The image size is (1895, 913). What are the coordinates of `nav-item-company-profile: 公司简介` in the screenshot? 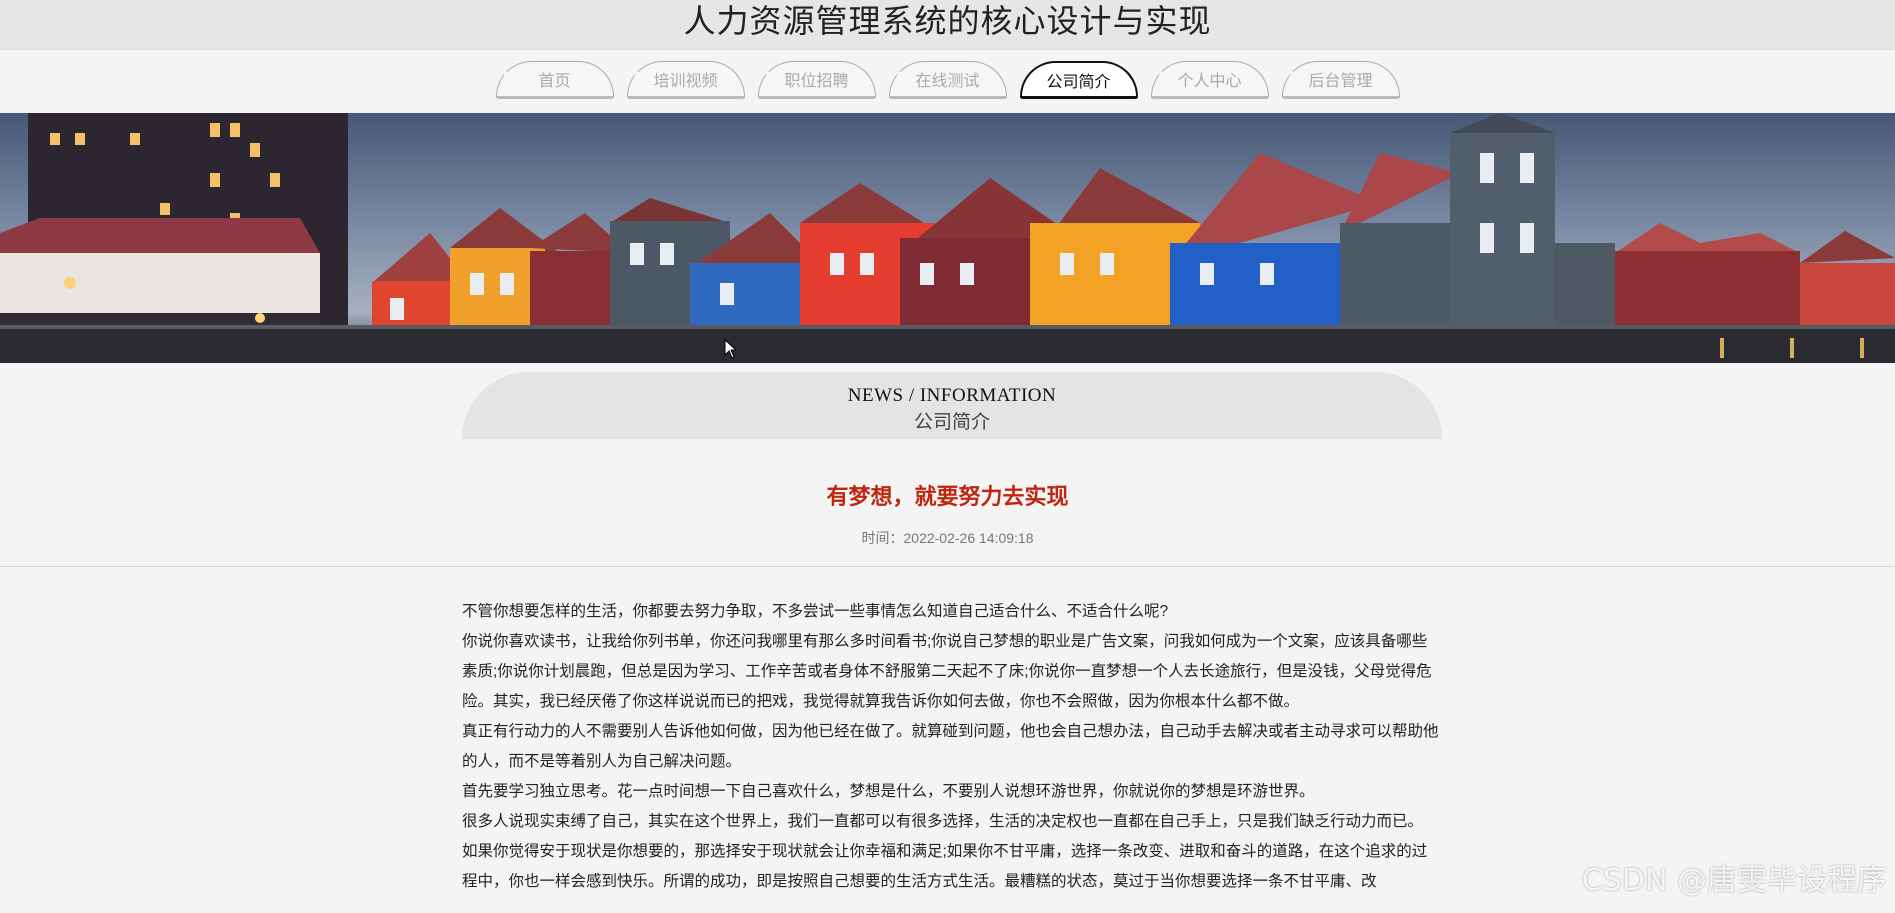 It's located at (1078, 80).